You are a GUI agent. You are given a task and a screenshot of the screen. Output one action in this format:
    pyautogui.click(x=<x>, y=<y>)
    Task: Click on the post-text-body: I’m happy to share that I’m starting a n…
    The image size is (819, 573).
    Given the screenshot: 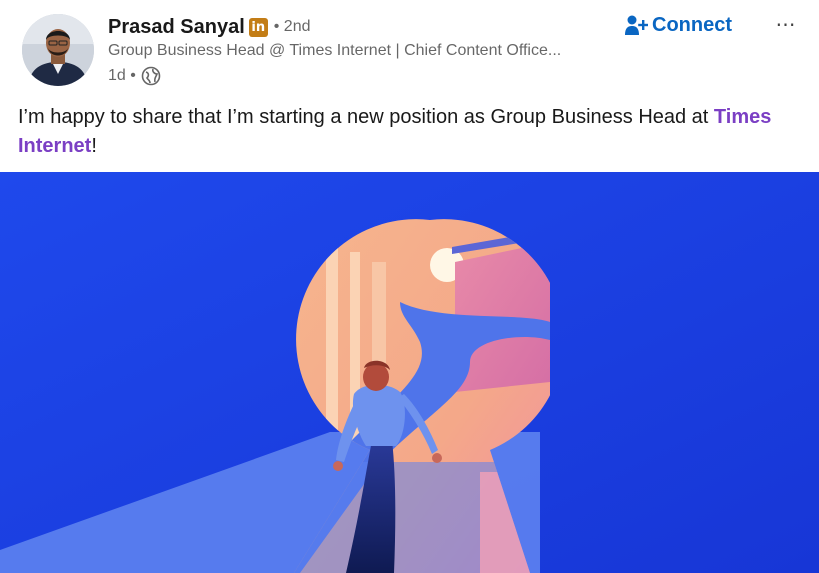 What is the action you would take?
    pyautogui.click(x=366, y=117)
    